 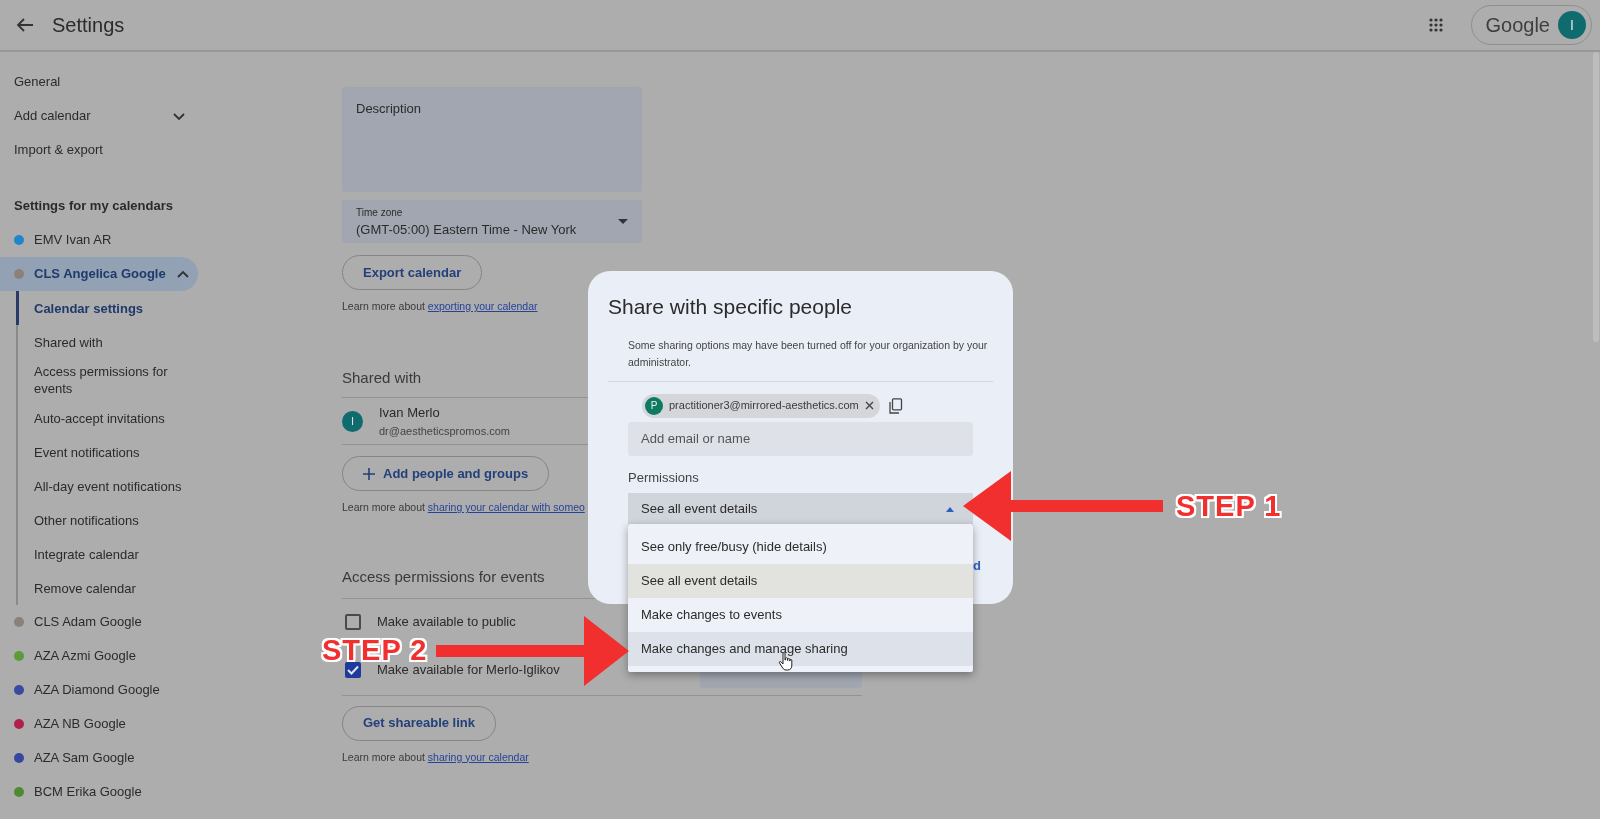 What do you see at coordinates (103, 486) in the screenshot?
I see `sidebar-subitem: All-day event notifications` at bounding box center [103, 486].